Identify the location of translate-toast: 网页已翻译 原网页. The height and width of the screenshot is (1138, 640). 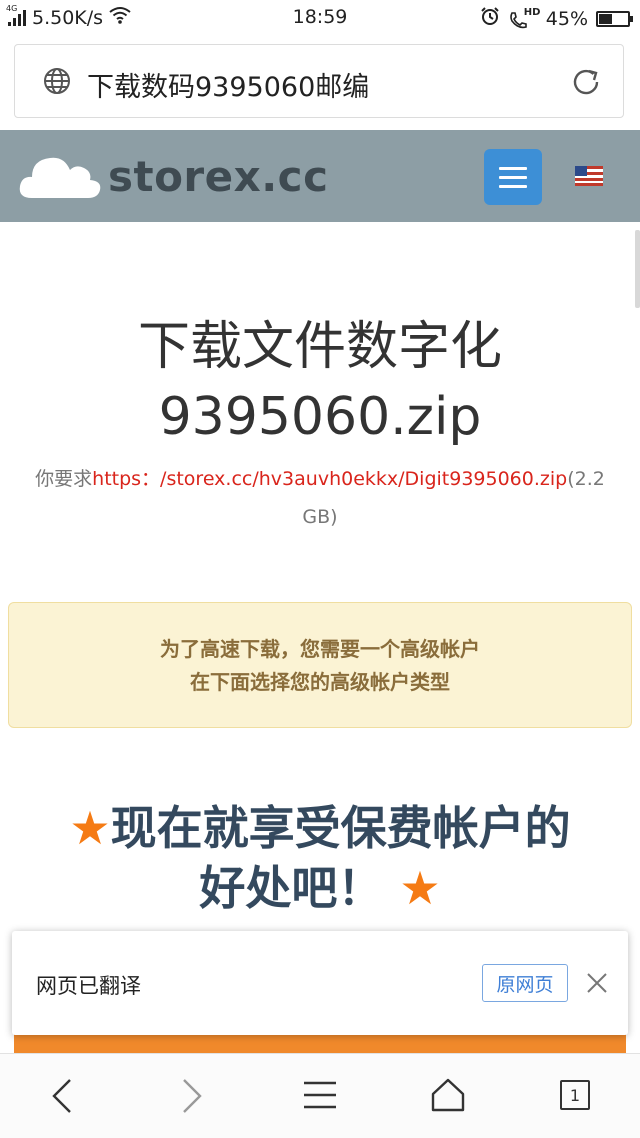
(320, 983).